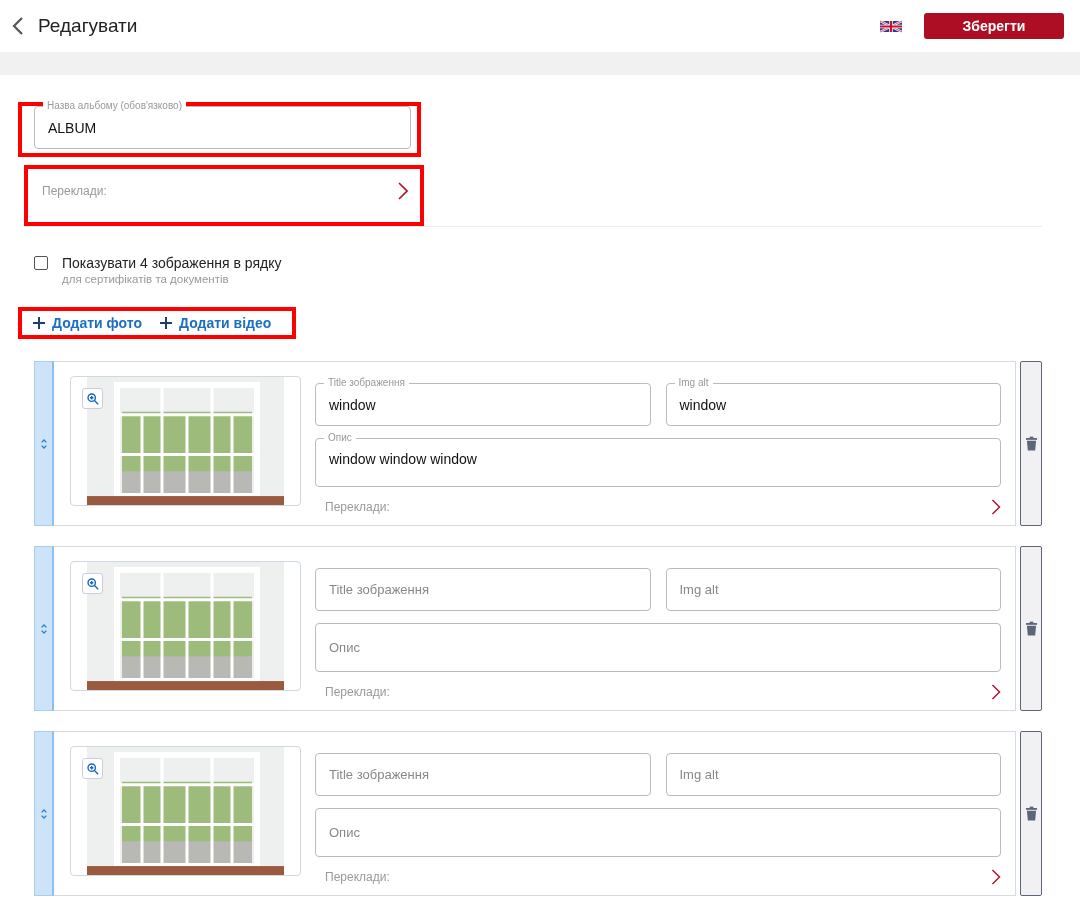 This screenshot has width=1080, height=901. What do you see at coordinates (88, 26) in the screenshot?
I see `page-title: Редагувати` at bounding box center [88, 26].